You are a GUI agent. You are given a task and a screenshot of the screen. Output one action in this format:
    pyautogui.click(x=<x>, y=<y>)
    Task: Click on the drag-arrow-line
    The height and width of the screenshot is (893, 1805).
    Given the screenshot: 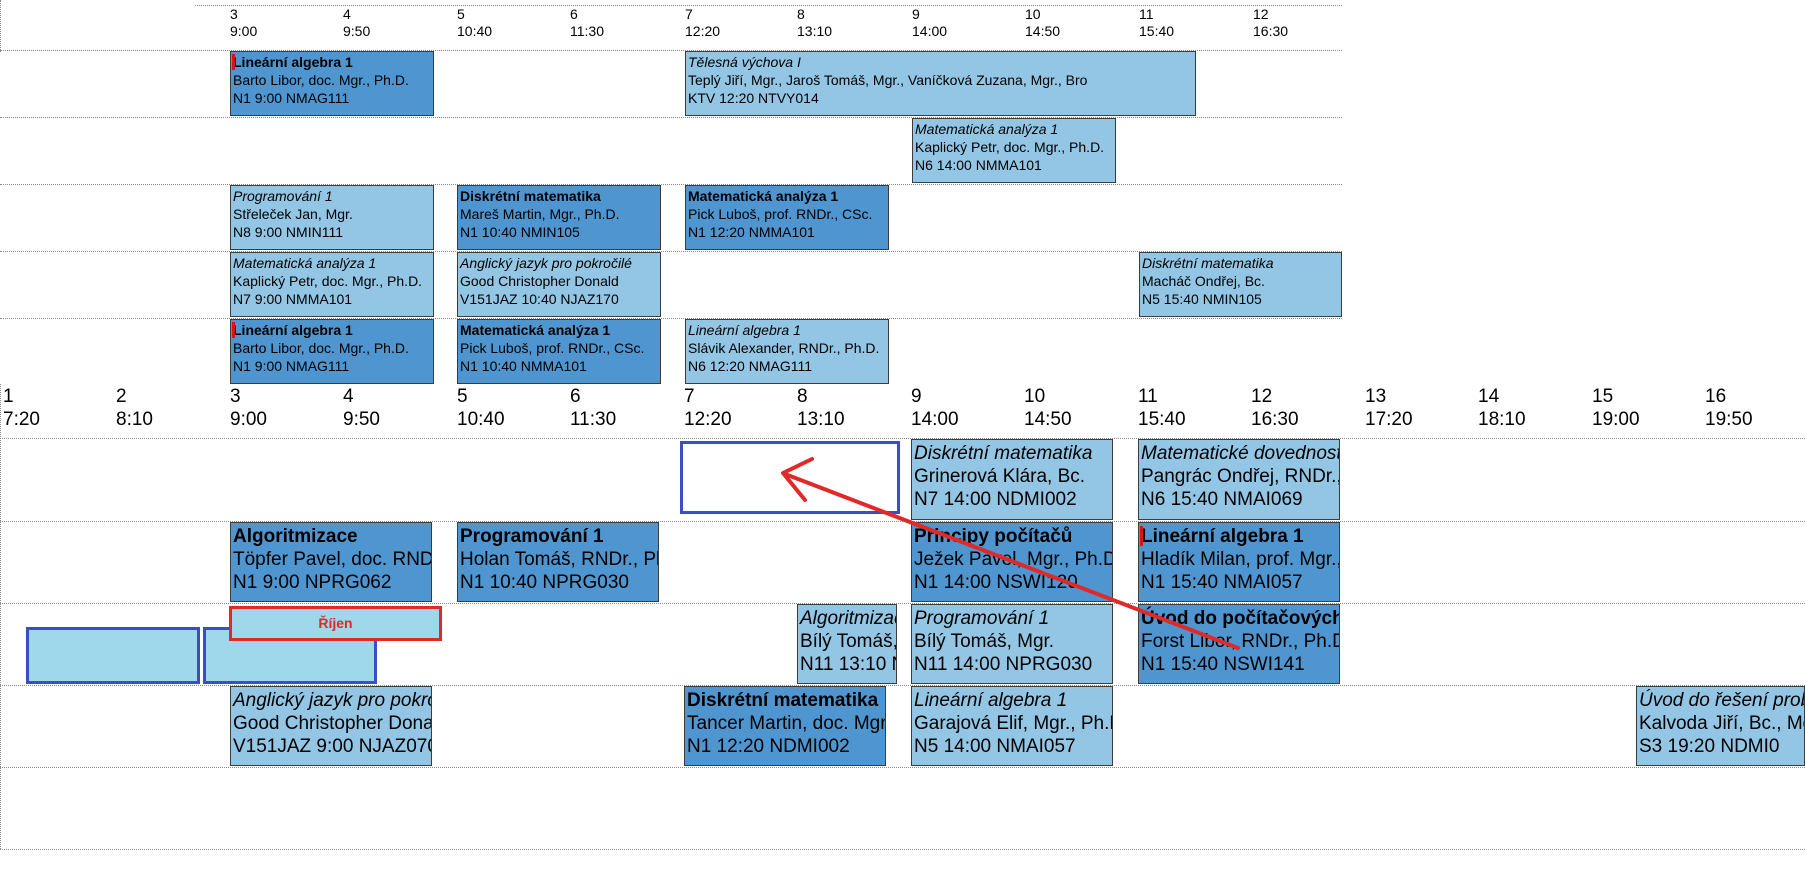 What is the action you would take?
    pyautogui.click(x=1011, y=561)
    